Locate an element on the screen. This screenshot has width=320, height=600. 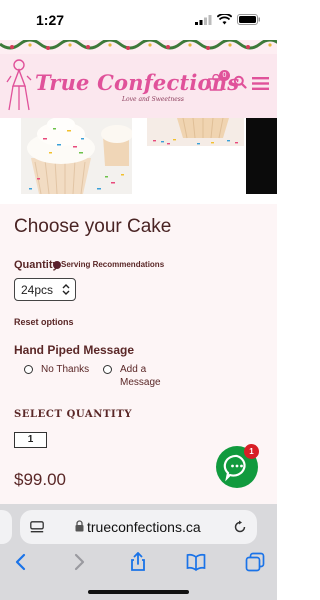
status-icons is located at coordinates (228, 19).